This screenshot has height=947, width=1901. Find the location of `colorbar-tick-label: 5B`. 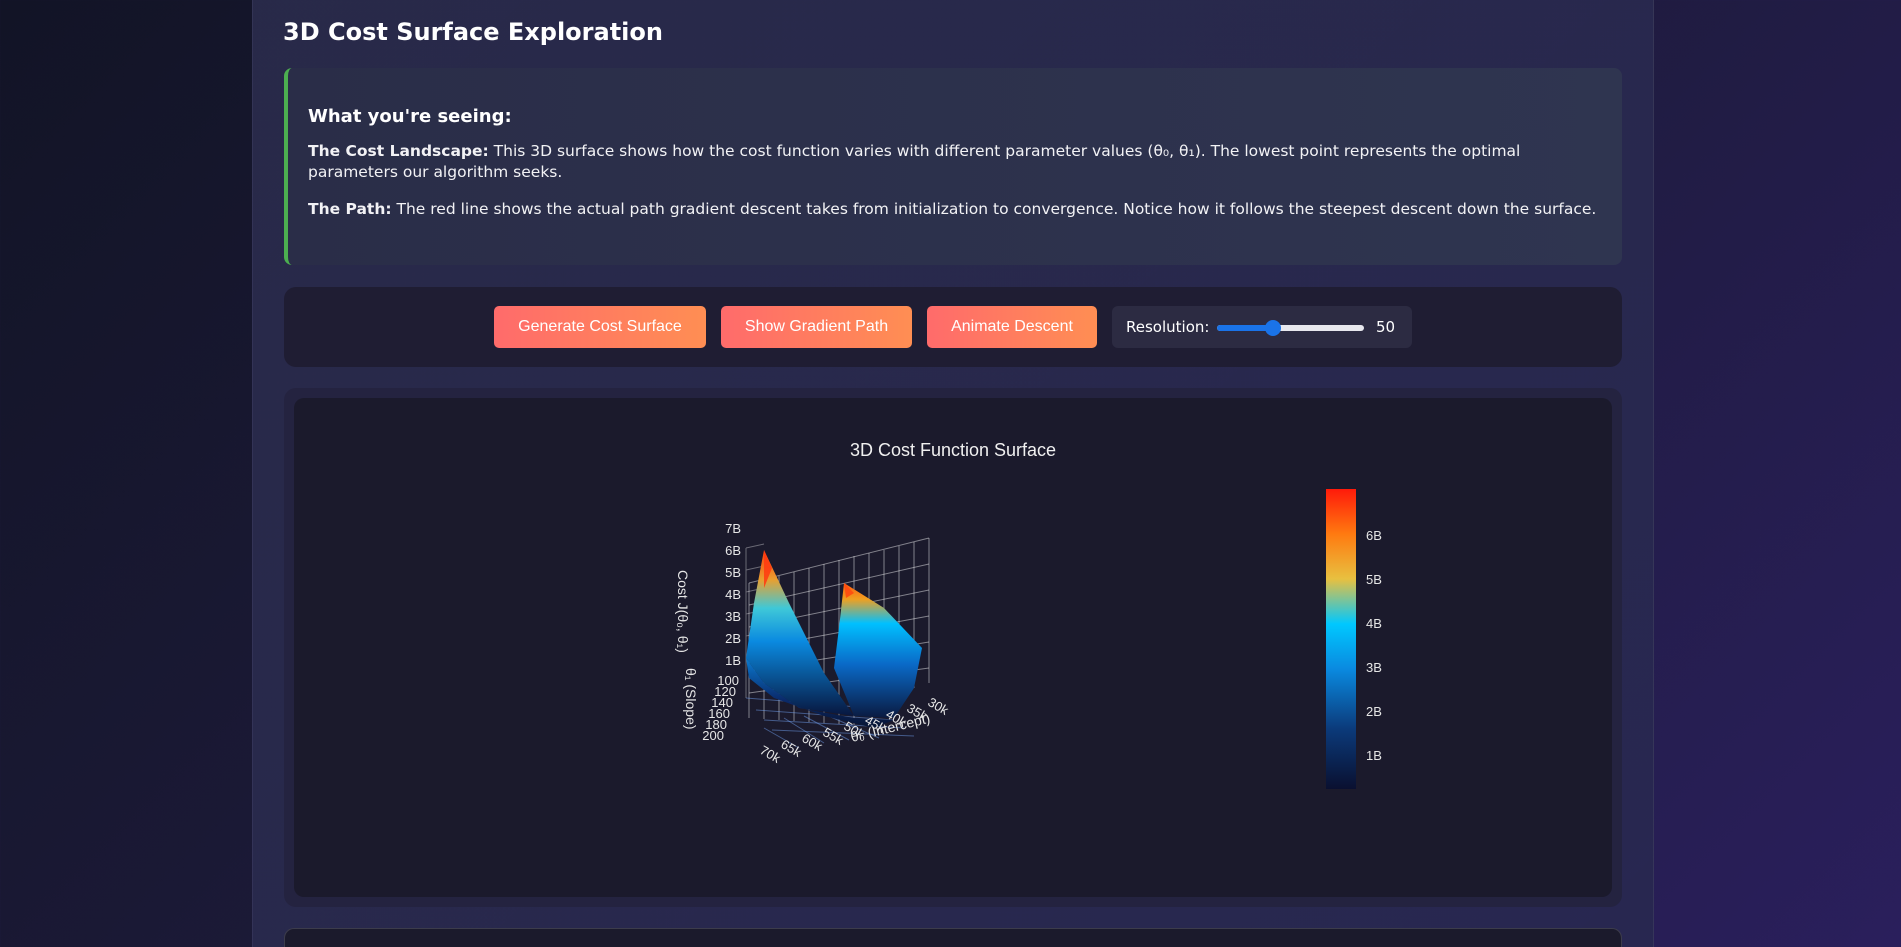

colorbar-tick-label: 5B is located at coordinates (1374, 579).